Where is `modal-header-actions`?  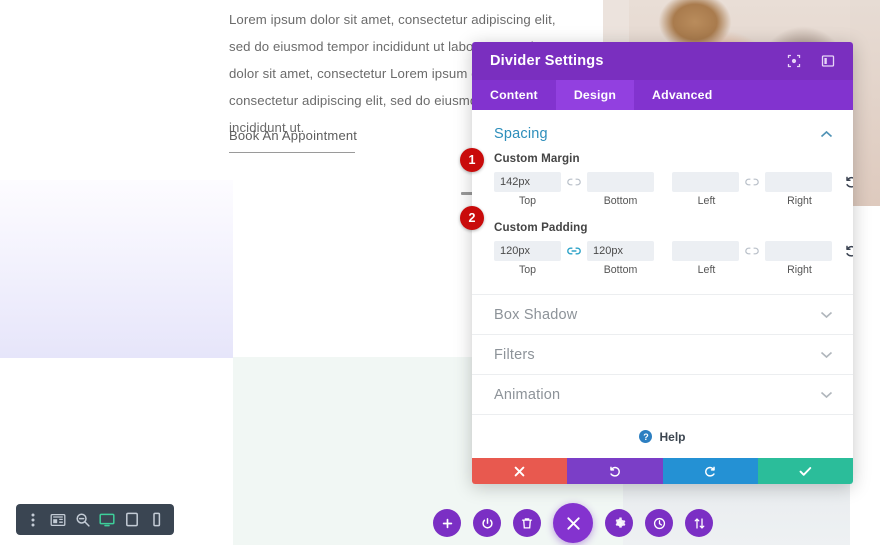
modal-header-actions is located at coordinates (813, 61).